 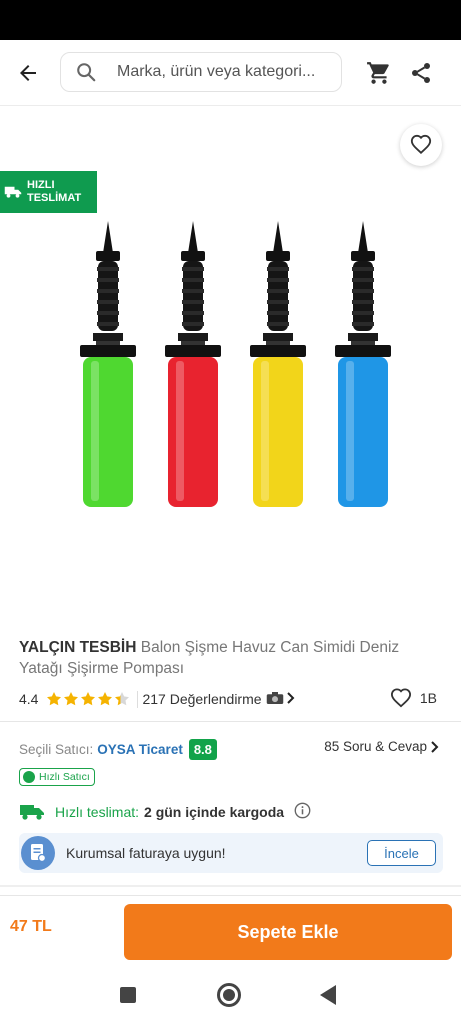 I want to click on fast-delivery-badge: HIZLI TESLİMAT, so click(x=48, y=192).